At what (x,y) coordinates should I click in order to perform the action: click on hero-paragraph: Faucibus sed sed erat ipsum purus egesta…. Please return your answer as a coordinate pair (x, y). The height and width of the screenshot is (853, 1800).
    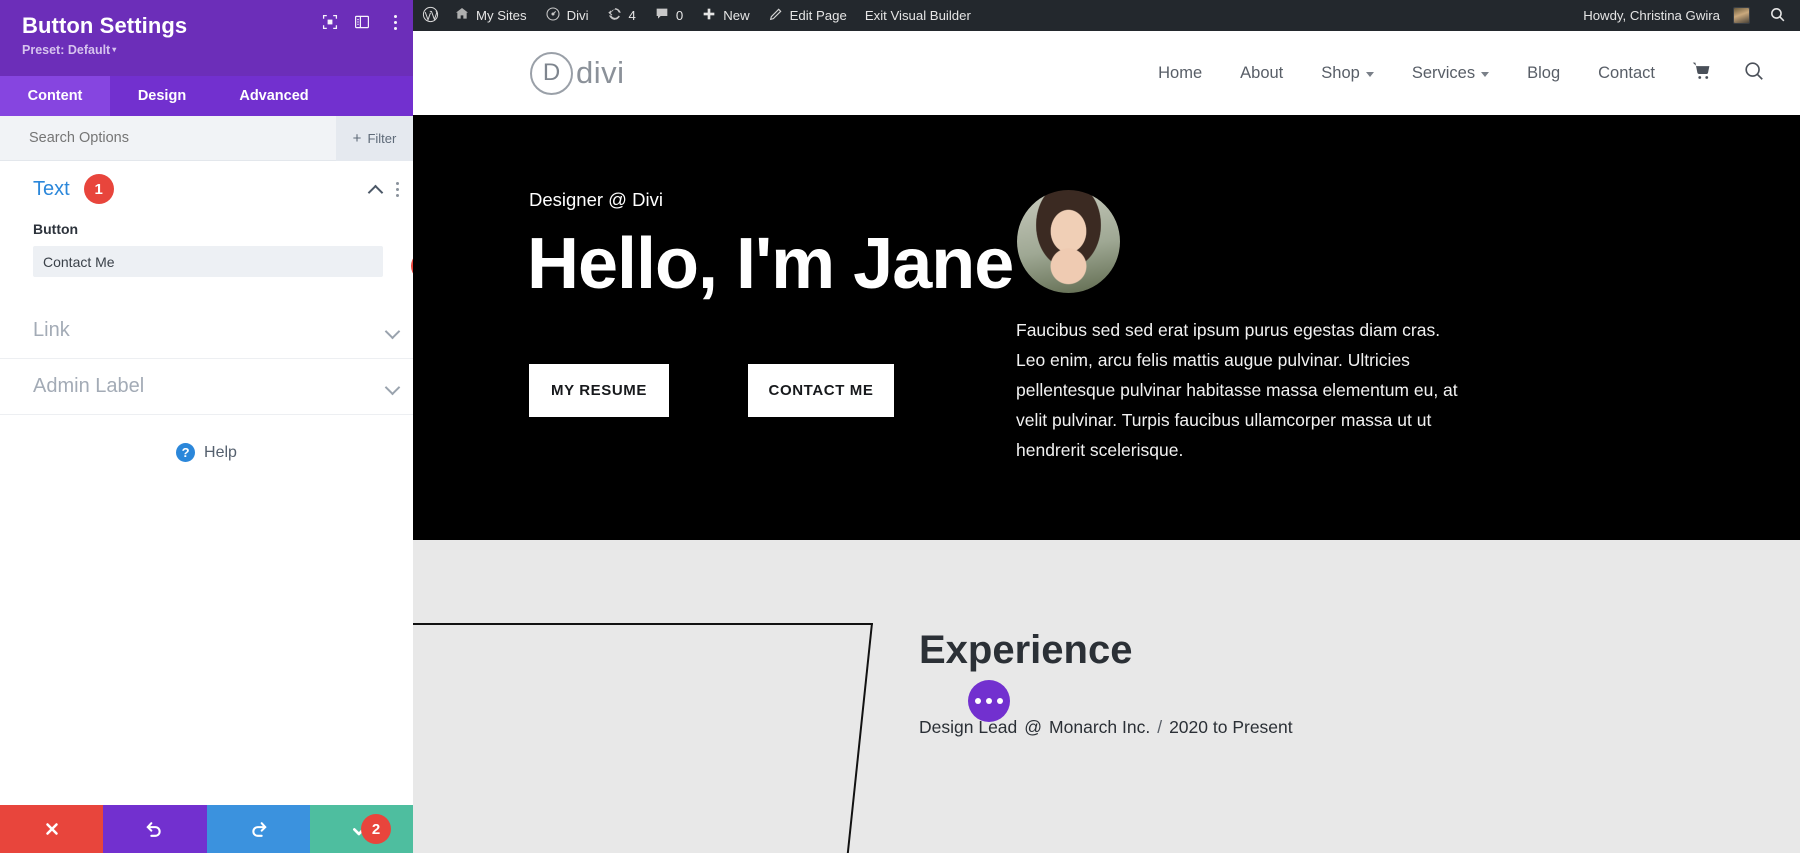
    Looking at the image, I should click on (1237, 390).